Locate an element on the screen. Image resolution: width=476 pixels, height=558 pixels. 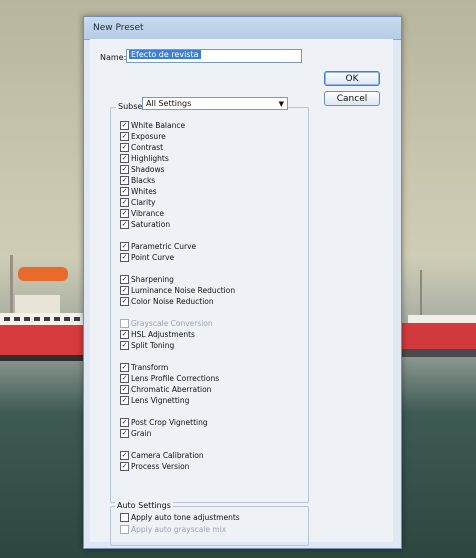
preset-name-value: Efecto de revista is located at coordinates (165, 54).